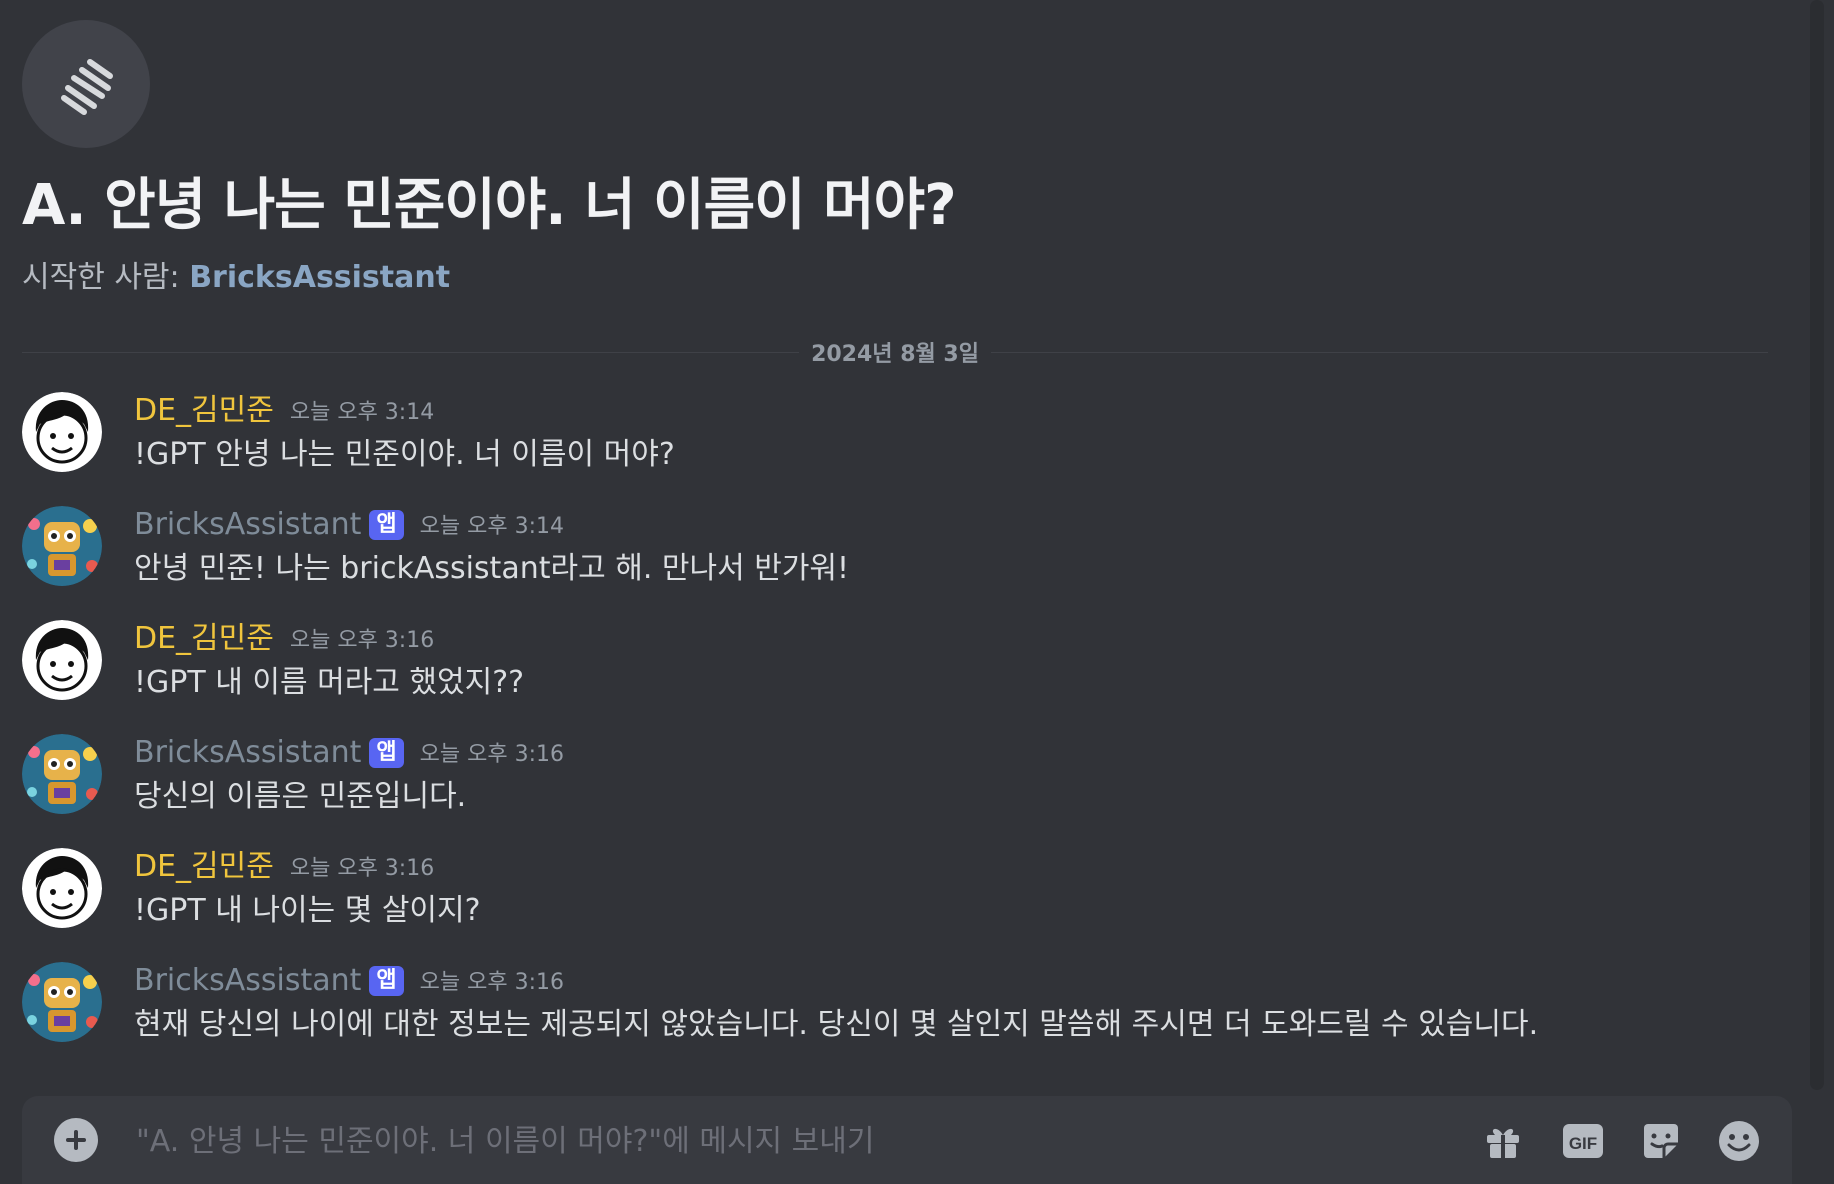  Describe the element at coordinates (319, 277) in the screenshot. I see `starter-name: BricksAssistant` at that location.